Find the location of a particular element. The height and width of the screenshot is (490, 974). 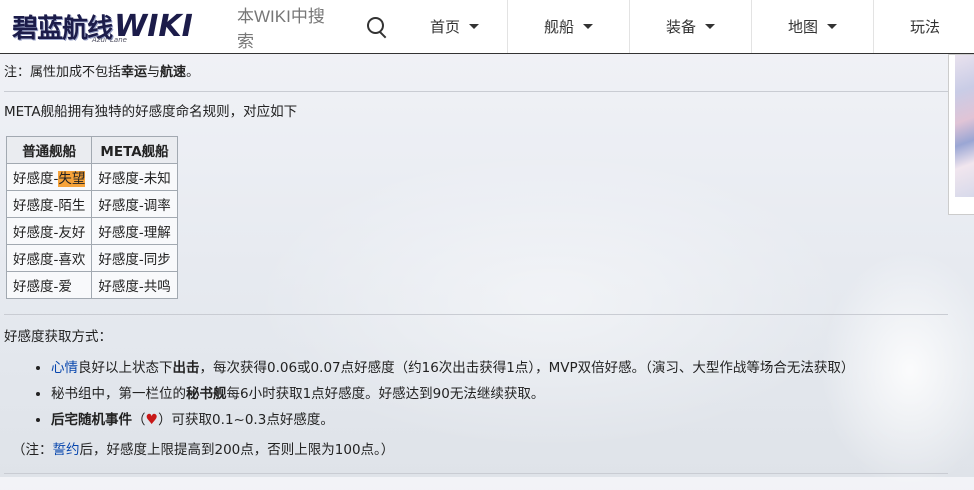

nav-item-label: 首页 is located at coordinates (444, 27).